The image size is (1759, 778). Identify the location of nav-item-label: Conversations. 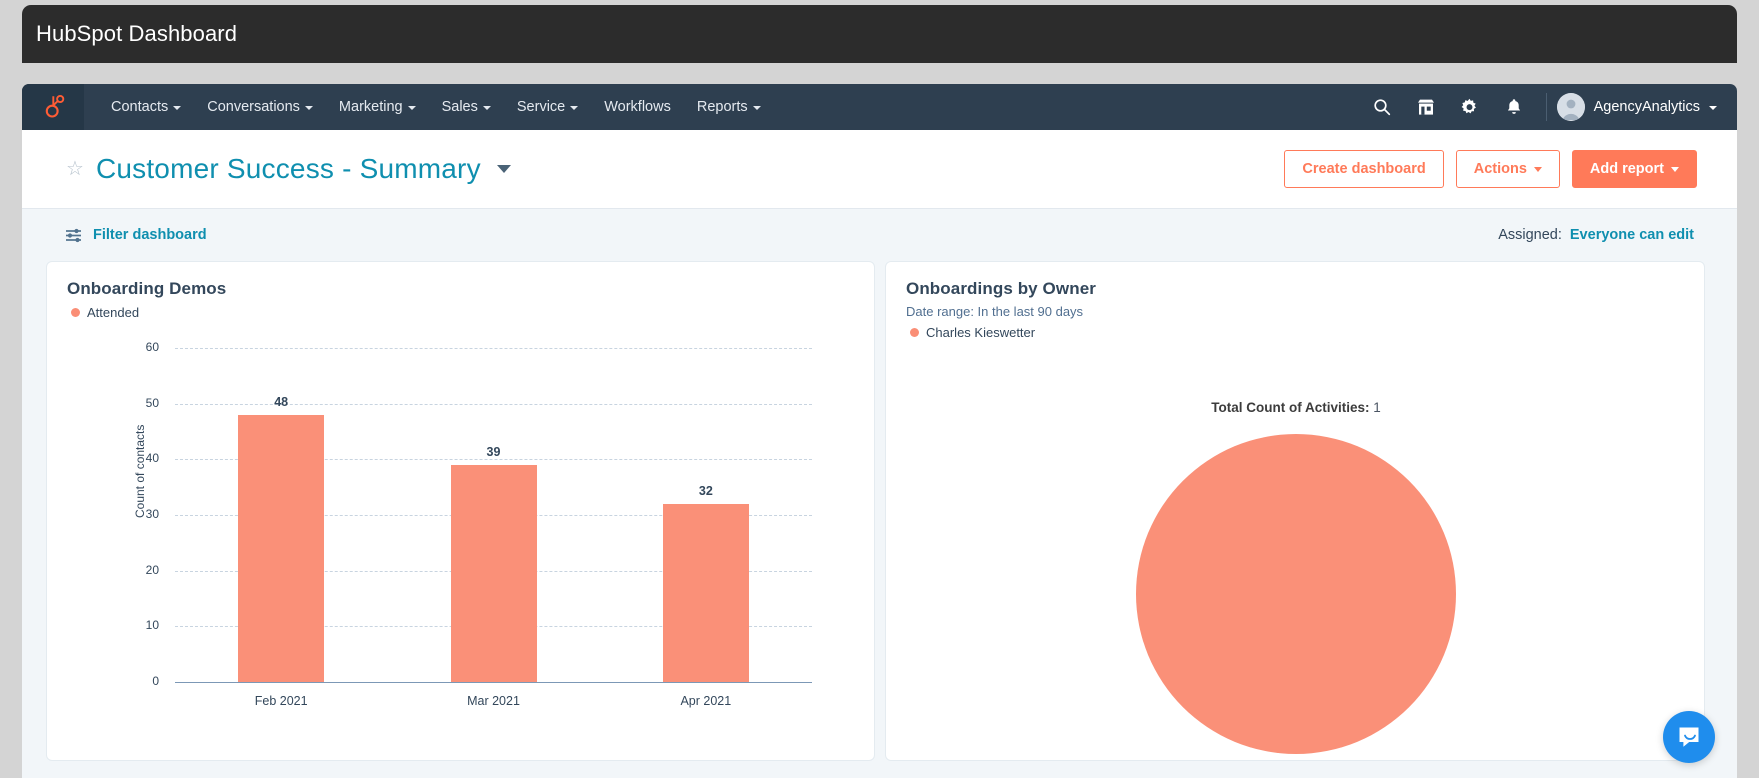
(253, 107).